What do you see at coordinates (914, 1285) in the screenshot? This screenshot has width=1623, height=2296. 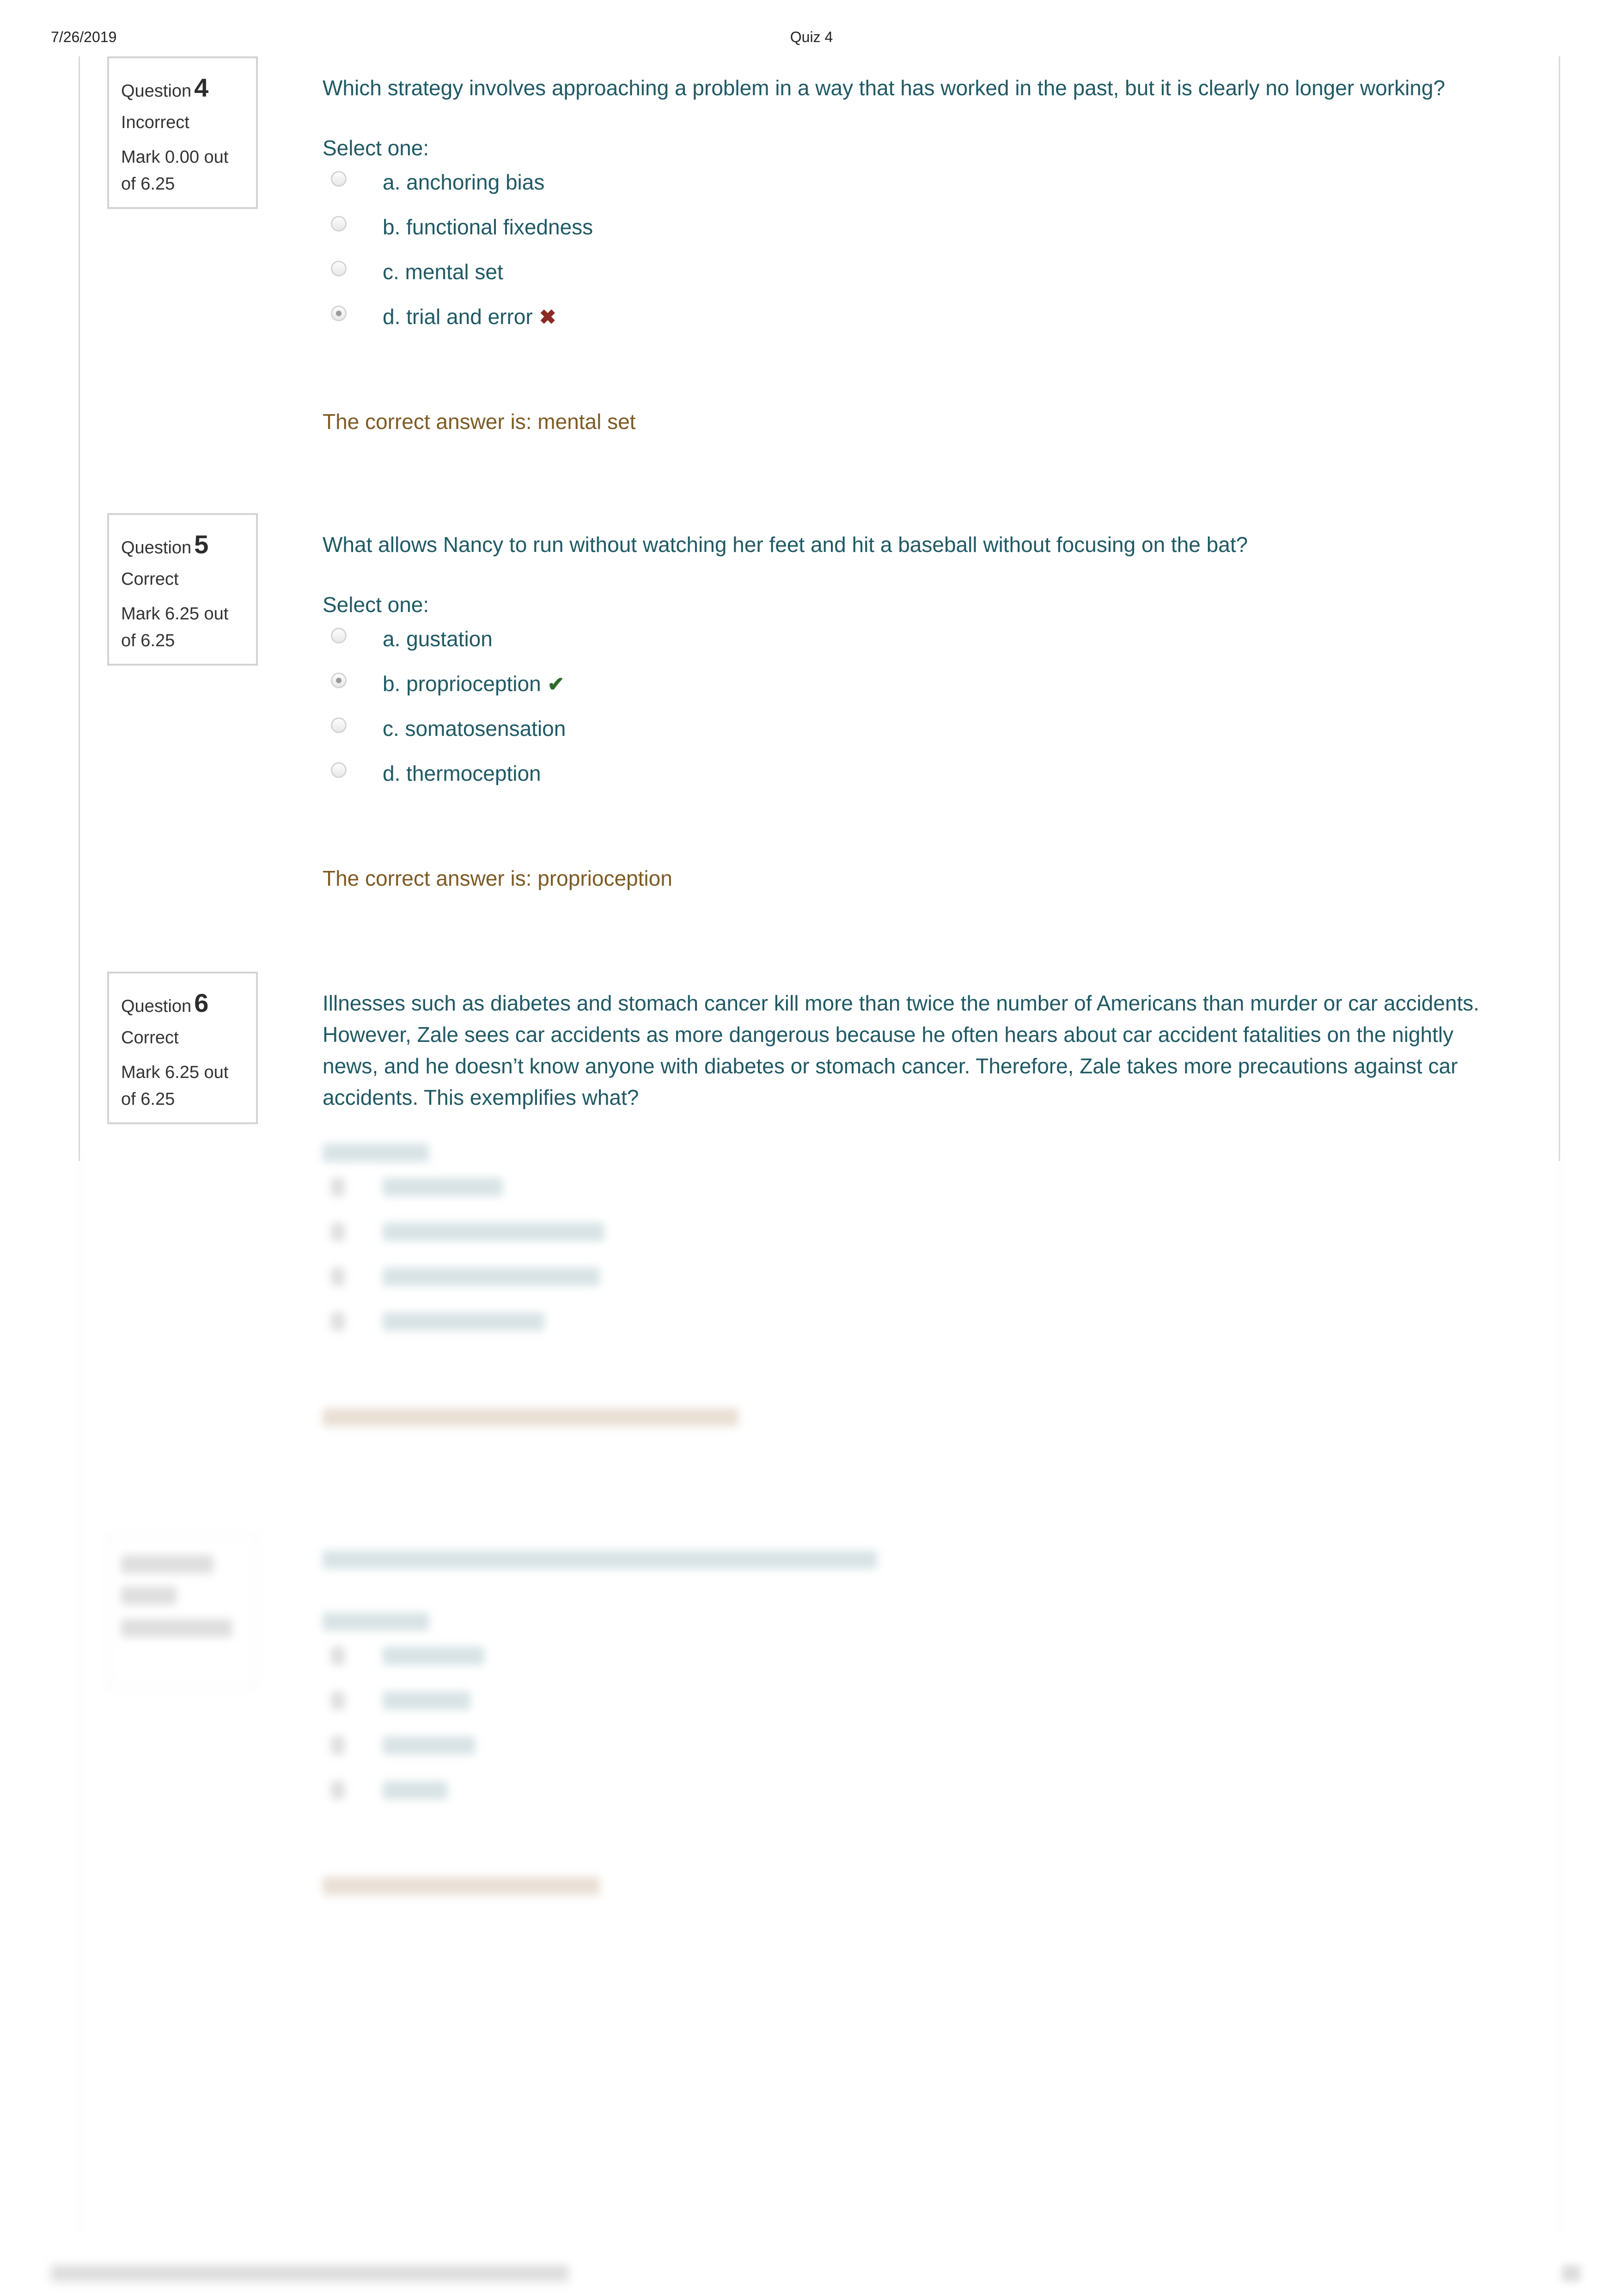 I see `blurred-answer-region` at bounding box center [914, 1285].